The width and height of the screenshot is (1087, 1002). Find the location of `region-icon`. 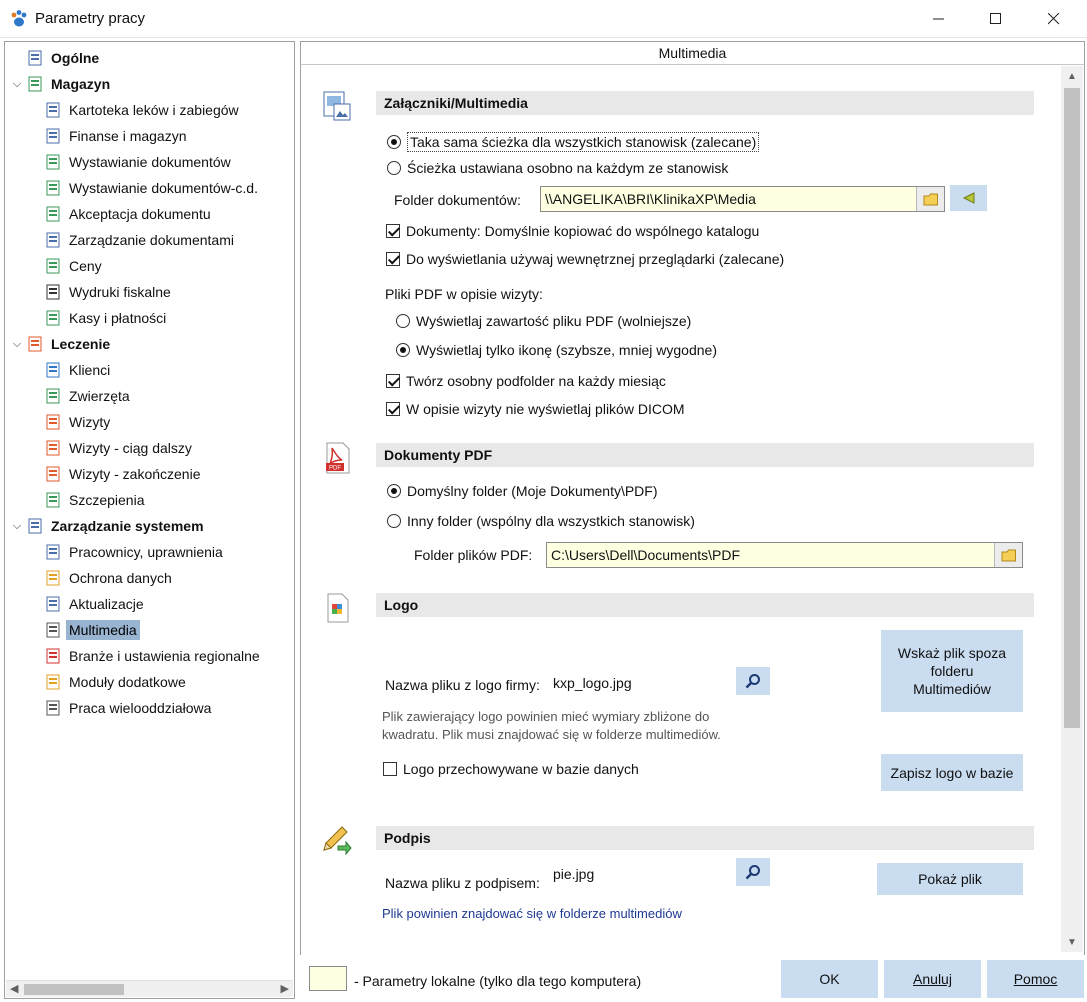

region-icon is located at coordinates (53, 656).